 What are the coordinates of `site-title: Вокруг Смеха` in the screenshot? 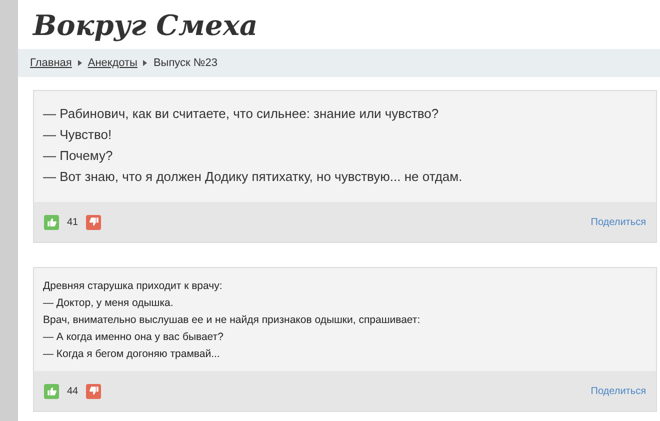 It's located at (145, 26).